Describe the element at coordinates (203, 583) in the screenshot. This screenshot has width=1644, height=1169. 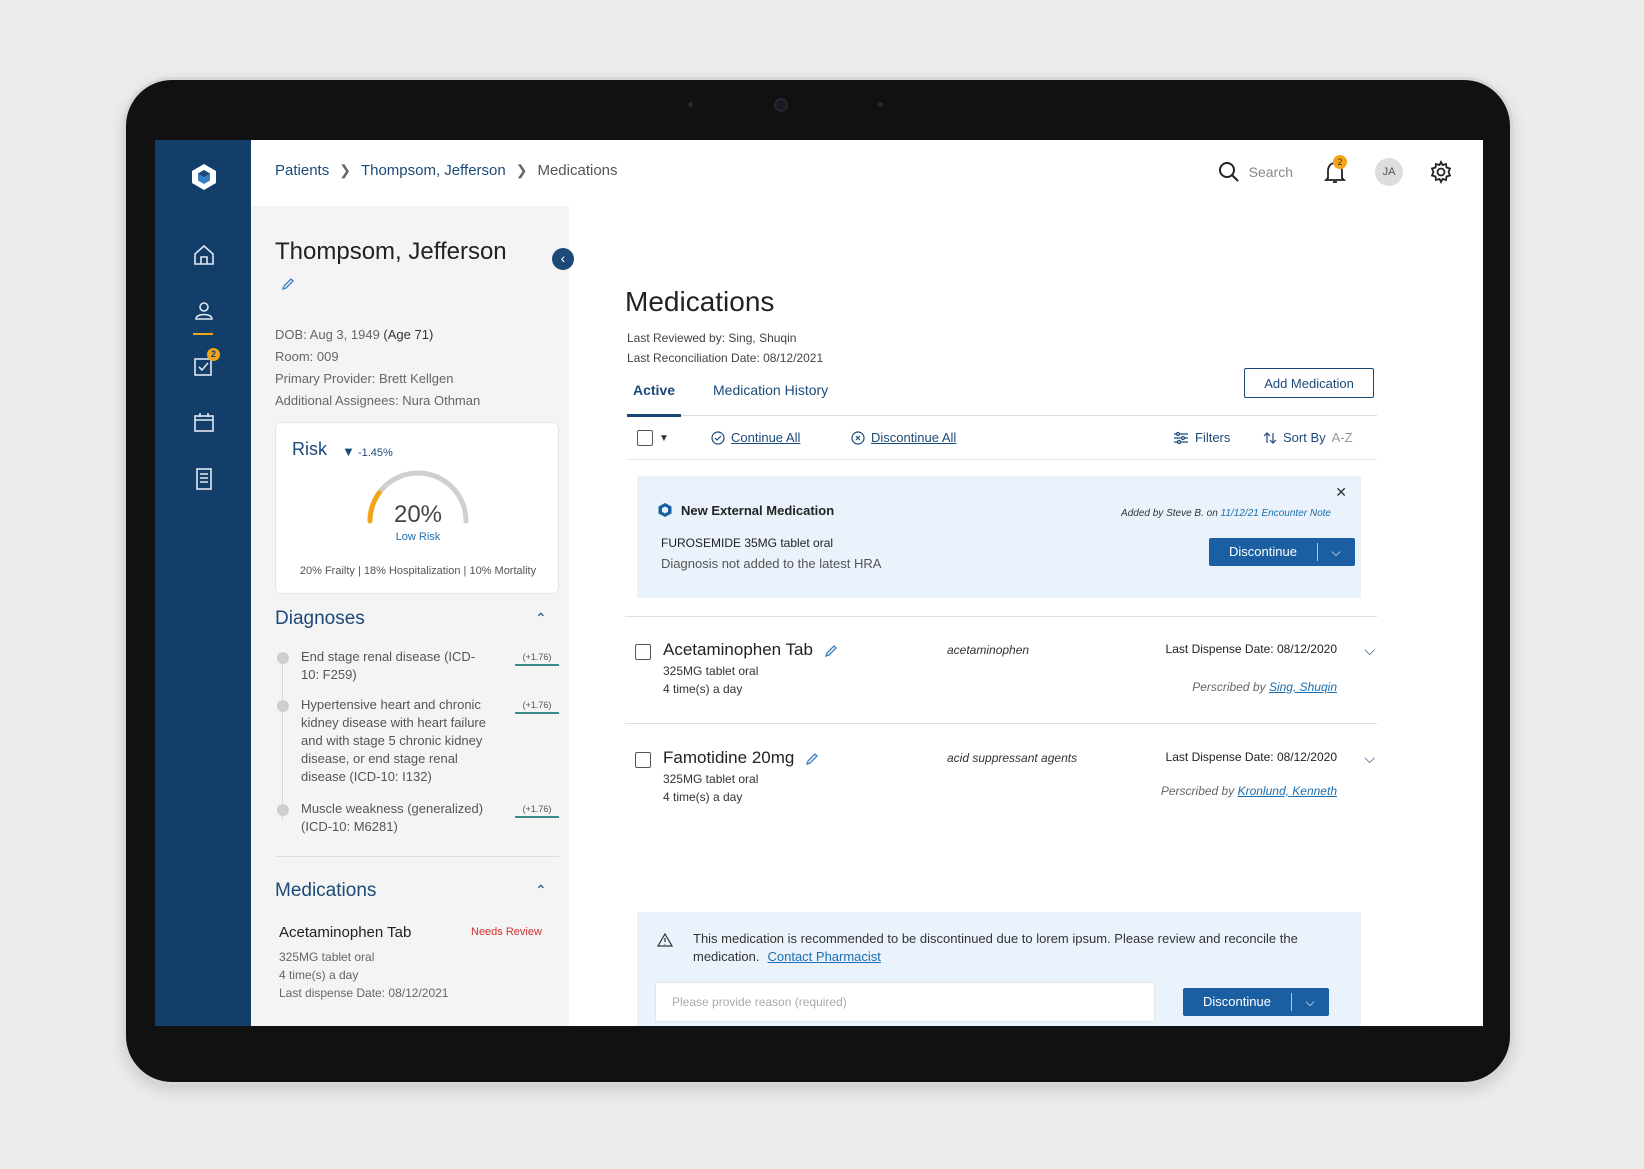
I see `sidebar: 2` at that location.